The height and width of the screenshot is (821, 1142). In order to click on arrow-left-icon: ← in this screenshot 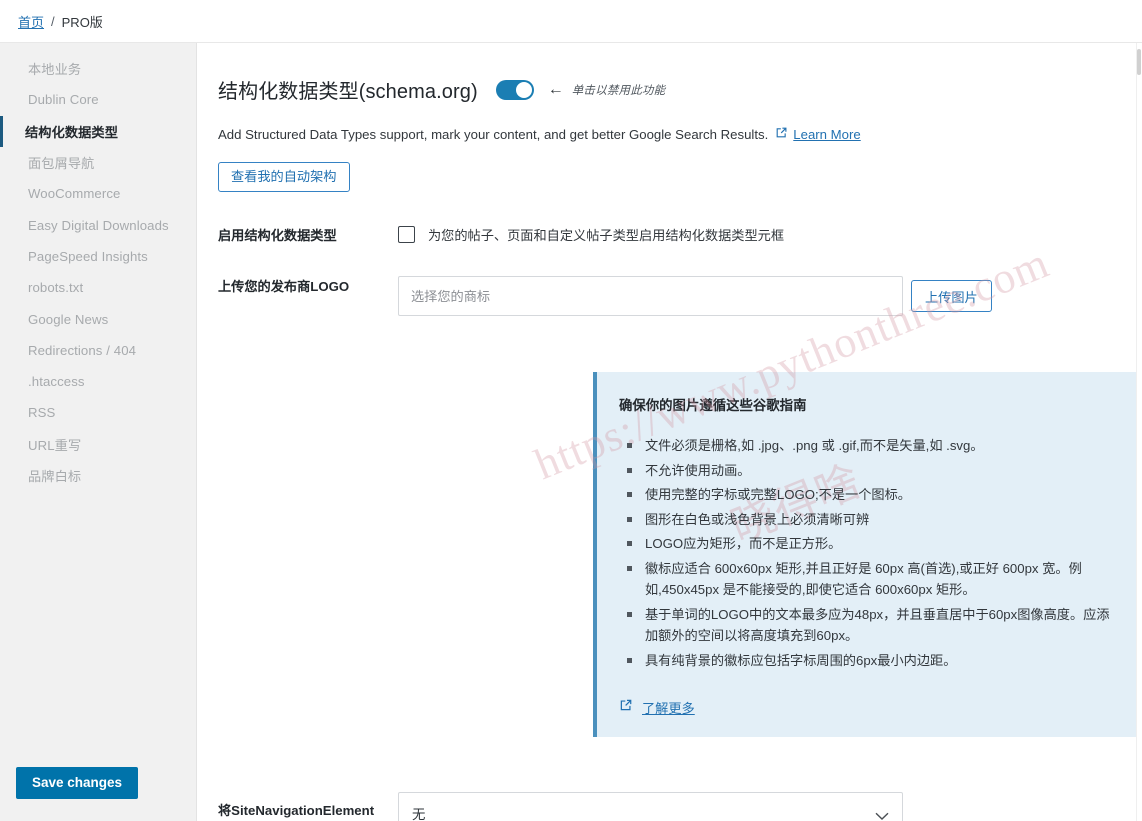, I will do `click(555, 89)`.